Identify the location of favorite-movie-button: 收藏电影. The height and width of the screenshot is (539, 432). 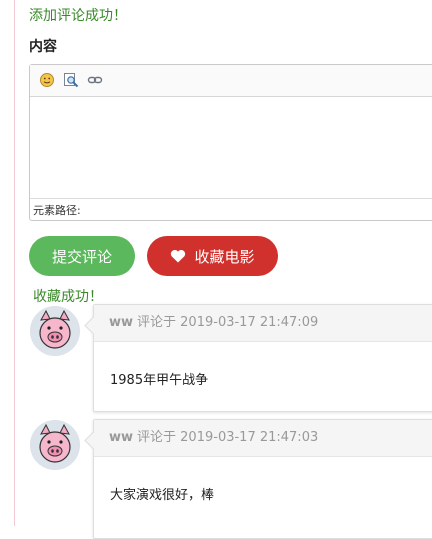
(212, 256).